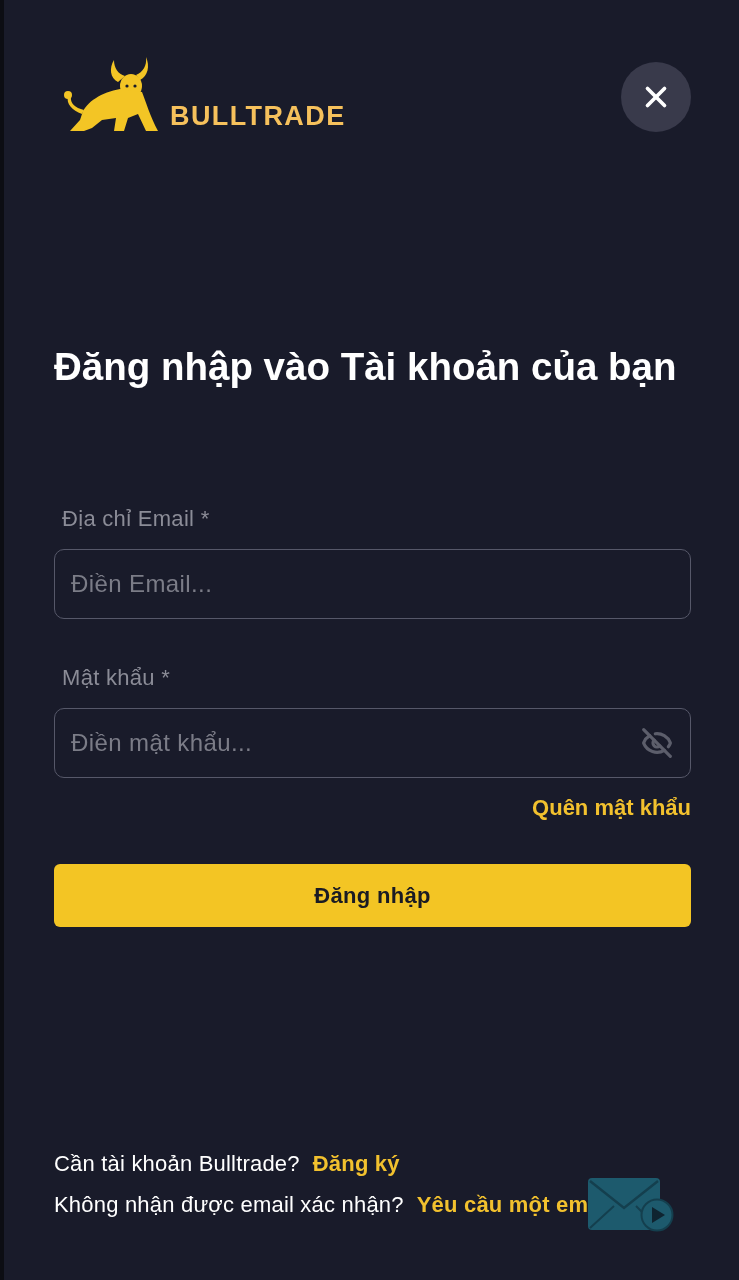 This screenshot has height=1280, width=739. What do you see at coordinates (366, 367) in the screenshot?
I see `page-title: Đăng nhập vào Tài khoản của bạn` at bounding box center [366, 367].